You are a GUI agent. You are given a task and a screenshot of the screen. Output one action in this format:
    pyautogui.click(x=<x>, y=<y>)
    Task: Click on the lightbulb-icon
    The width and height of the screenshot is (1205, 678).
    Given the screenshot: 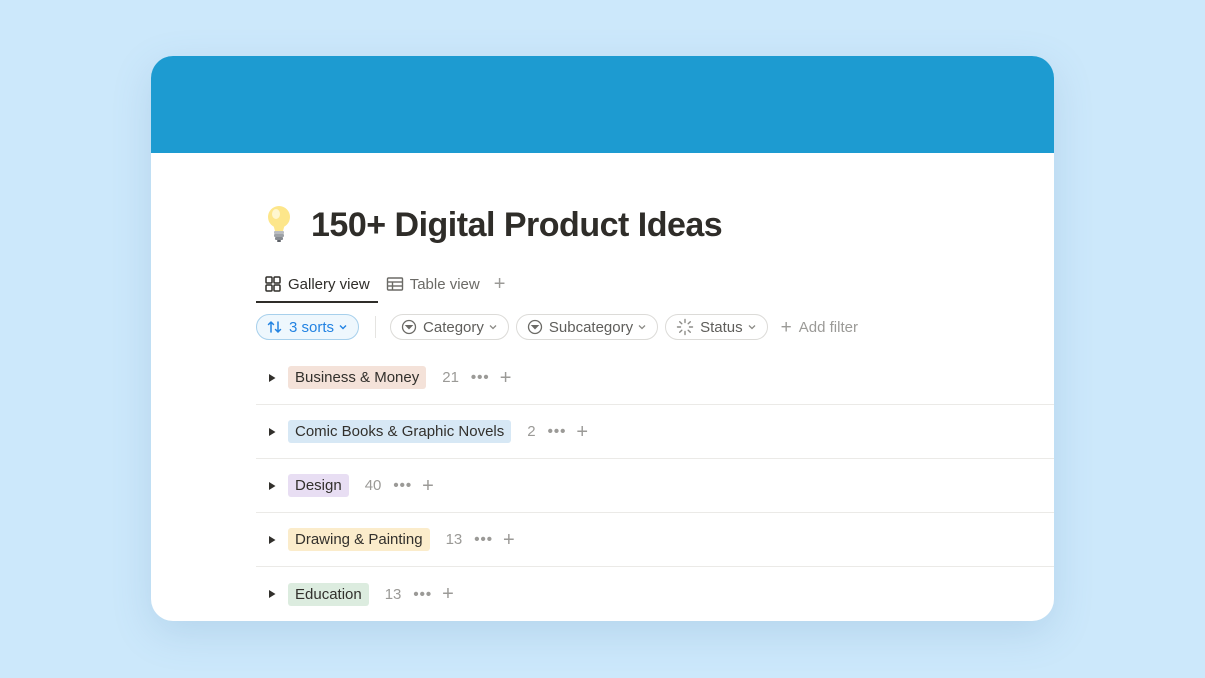 What is the action you would take?
    pyautogui.click(x=279, y=225)
    